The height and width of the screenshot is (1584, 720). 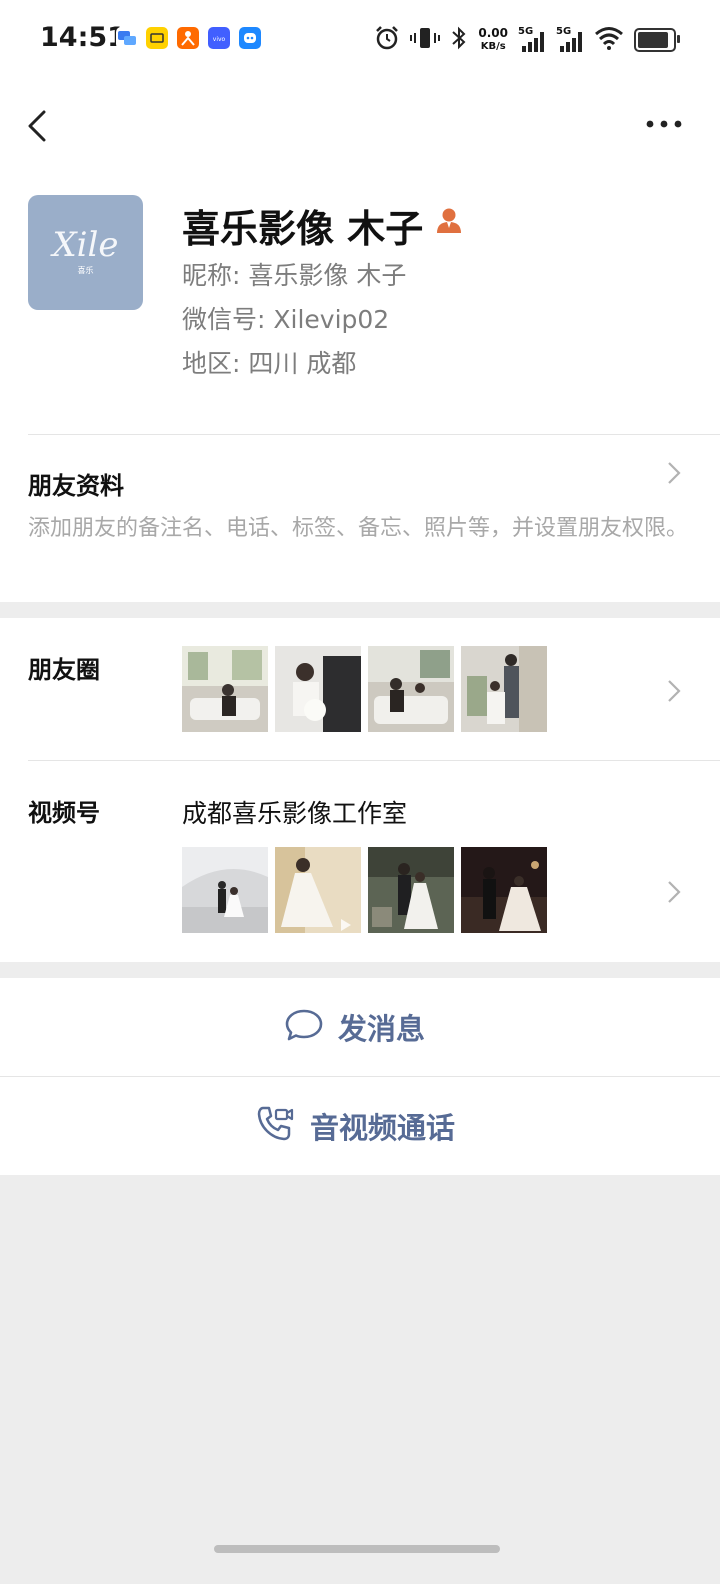 What do you see at coordinates (357, 1549) in the screenshot?
I see `home-indicator` at bounding box center [357, 1549].